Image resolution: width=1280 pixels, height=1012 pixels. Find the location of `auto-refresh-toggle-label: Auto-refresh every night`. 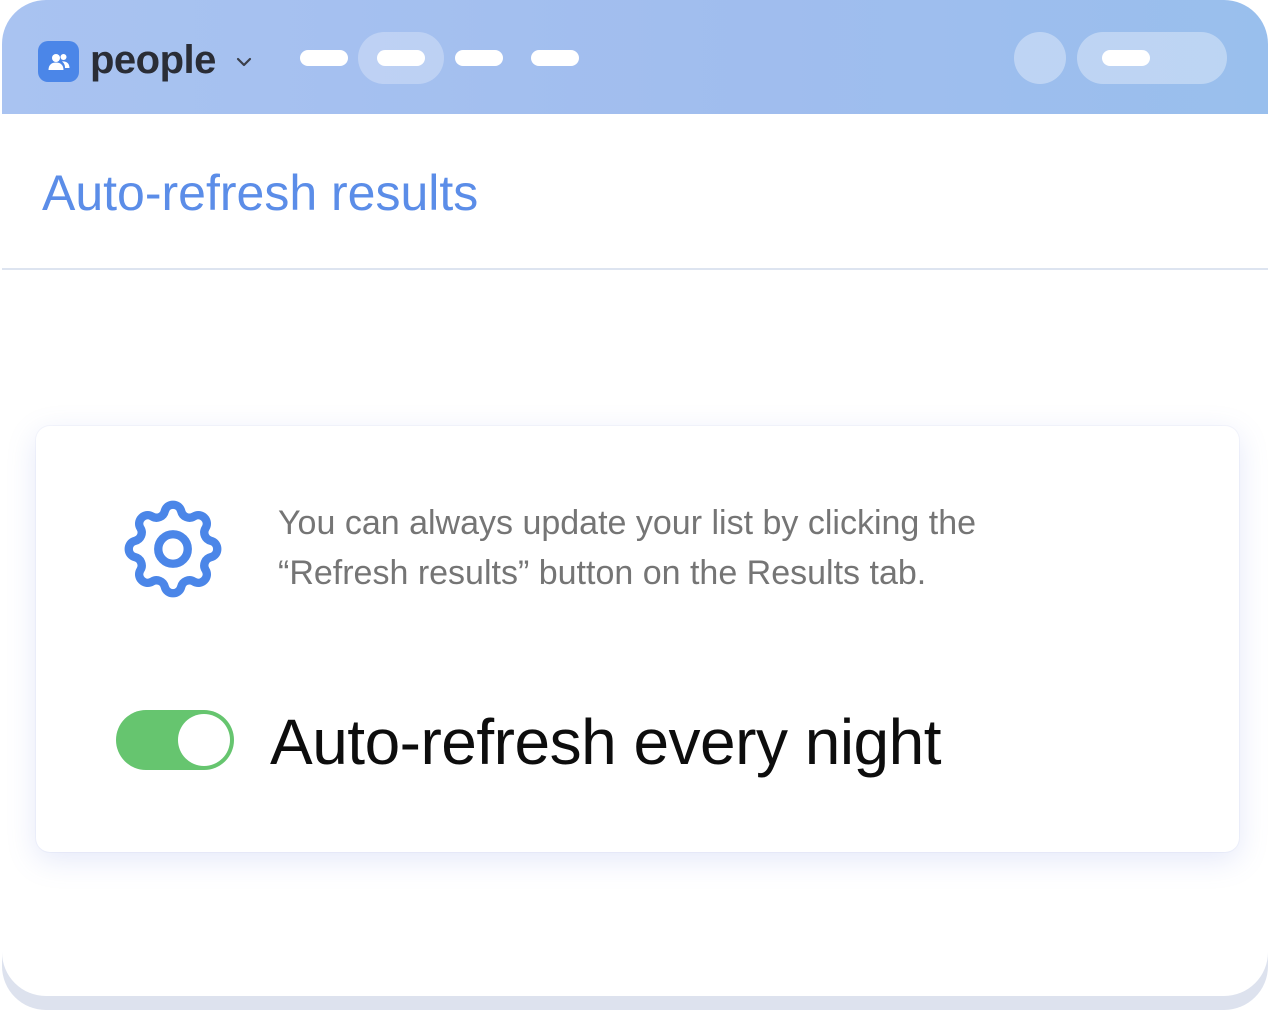

auto-refresh-toggle-label: Auto-refresh every night is located at coordinates (606, 742).